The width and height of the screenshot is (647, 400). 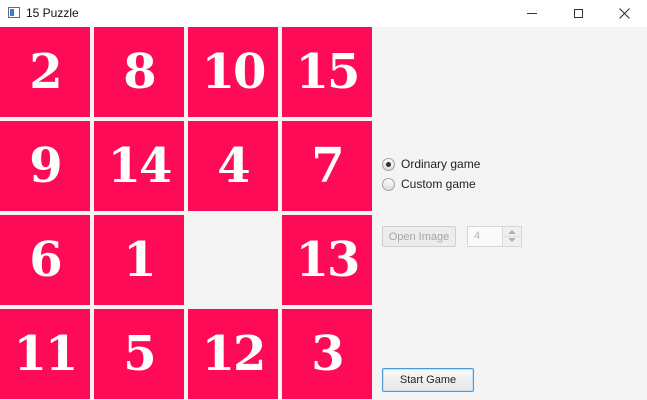 What do you see at coordinates (388, 164) in the screenshot?
I see `radio-selected-icon` at bounding box center [388, 164].